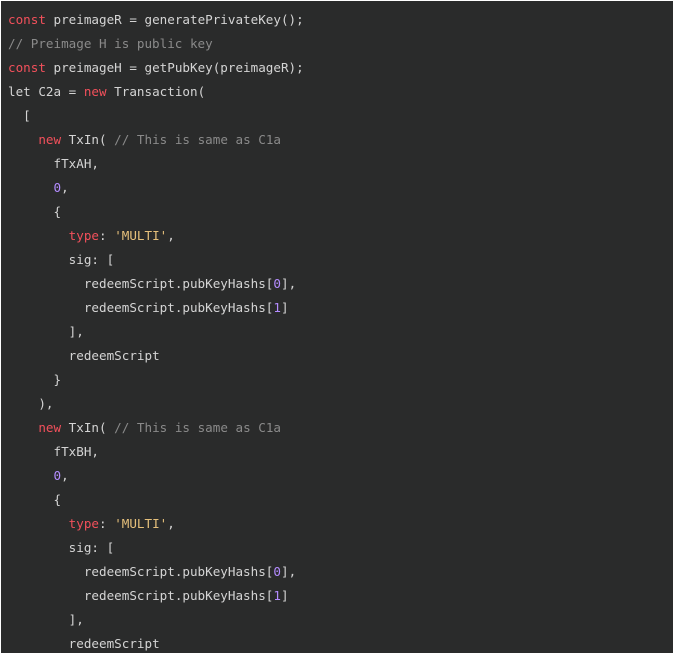 The image size is (676, 653). I want to click on code-line: ),, so click(156, 404).